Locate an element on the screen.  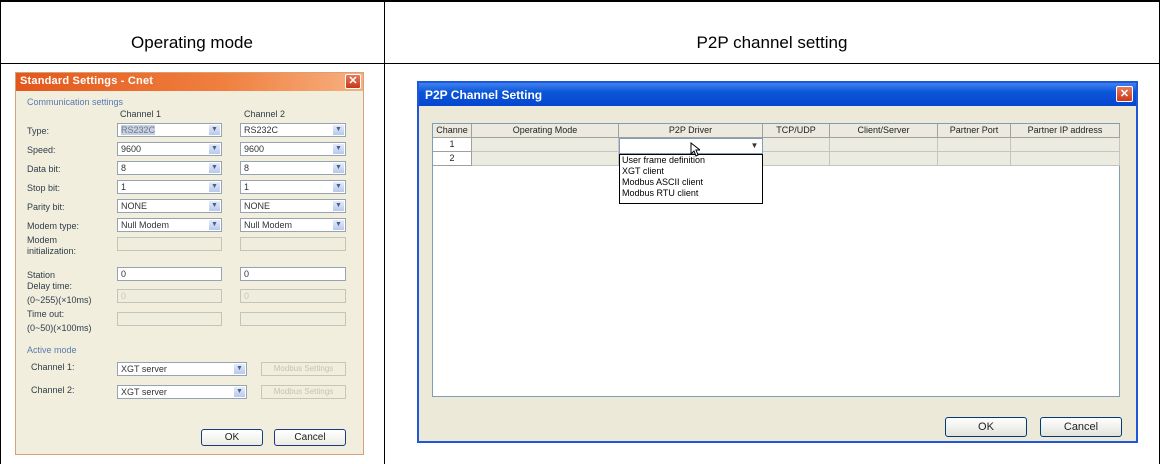
header-p2p-channel-setting: P2P channel setting is located at coordinates (772, 42).